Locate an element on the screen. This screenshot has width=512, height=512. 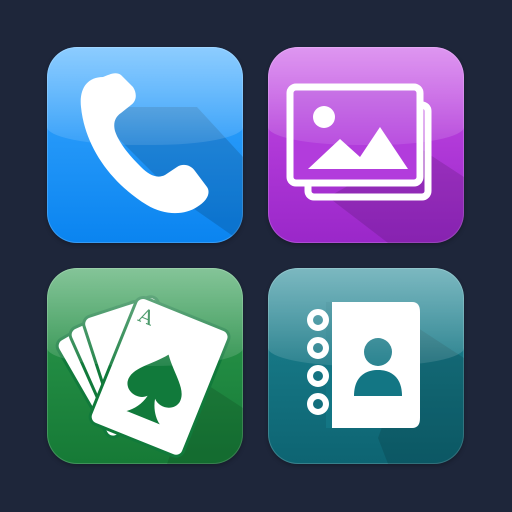
gallery-app-icon is located at coordinates (366, 145).